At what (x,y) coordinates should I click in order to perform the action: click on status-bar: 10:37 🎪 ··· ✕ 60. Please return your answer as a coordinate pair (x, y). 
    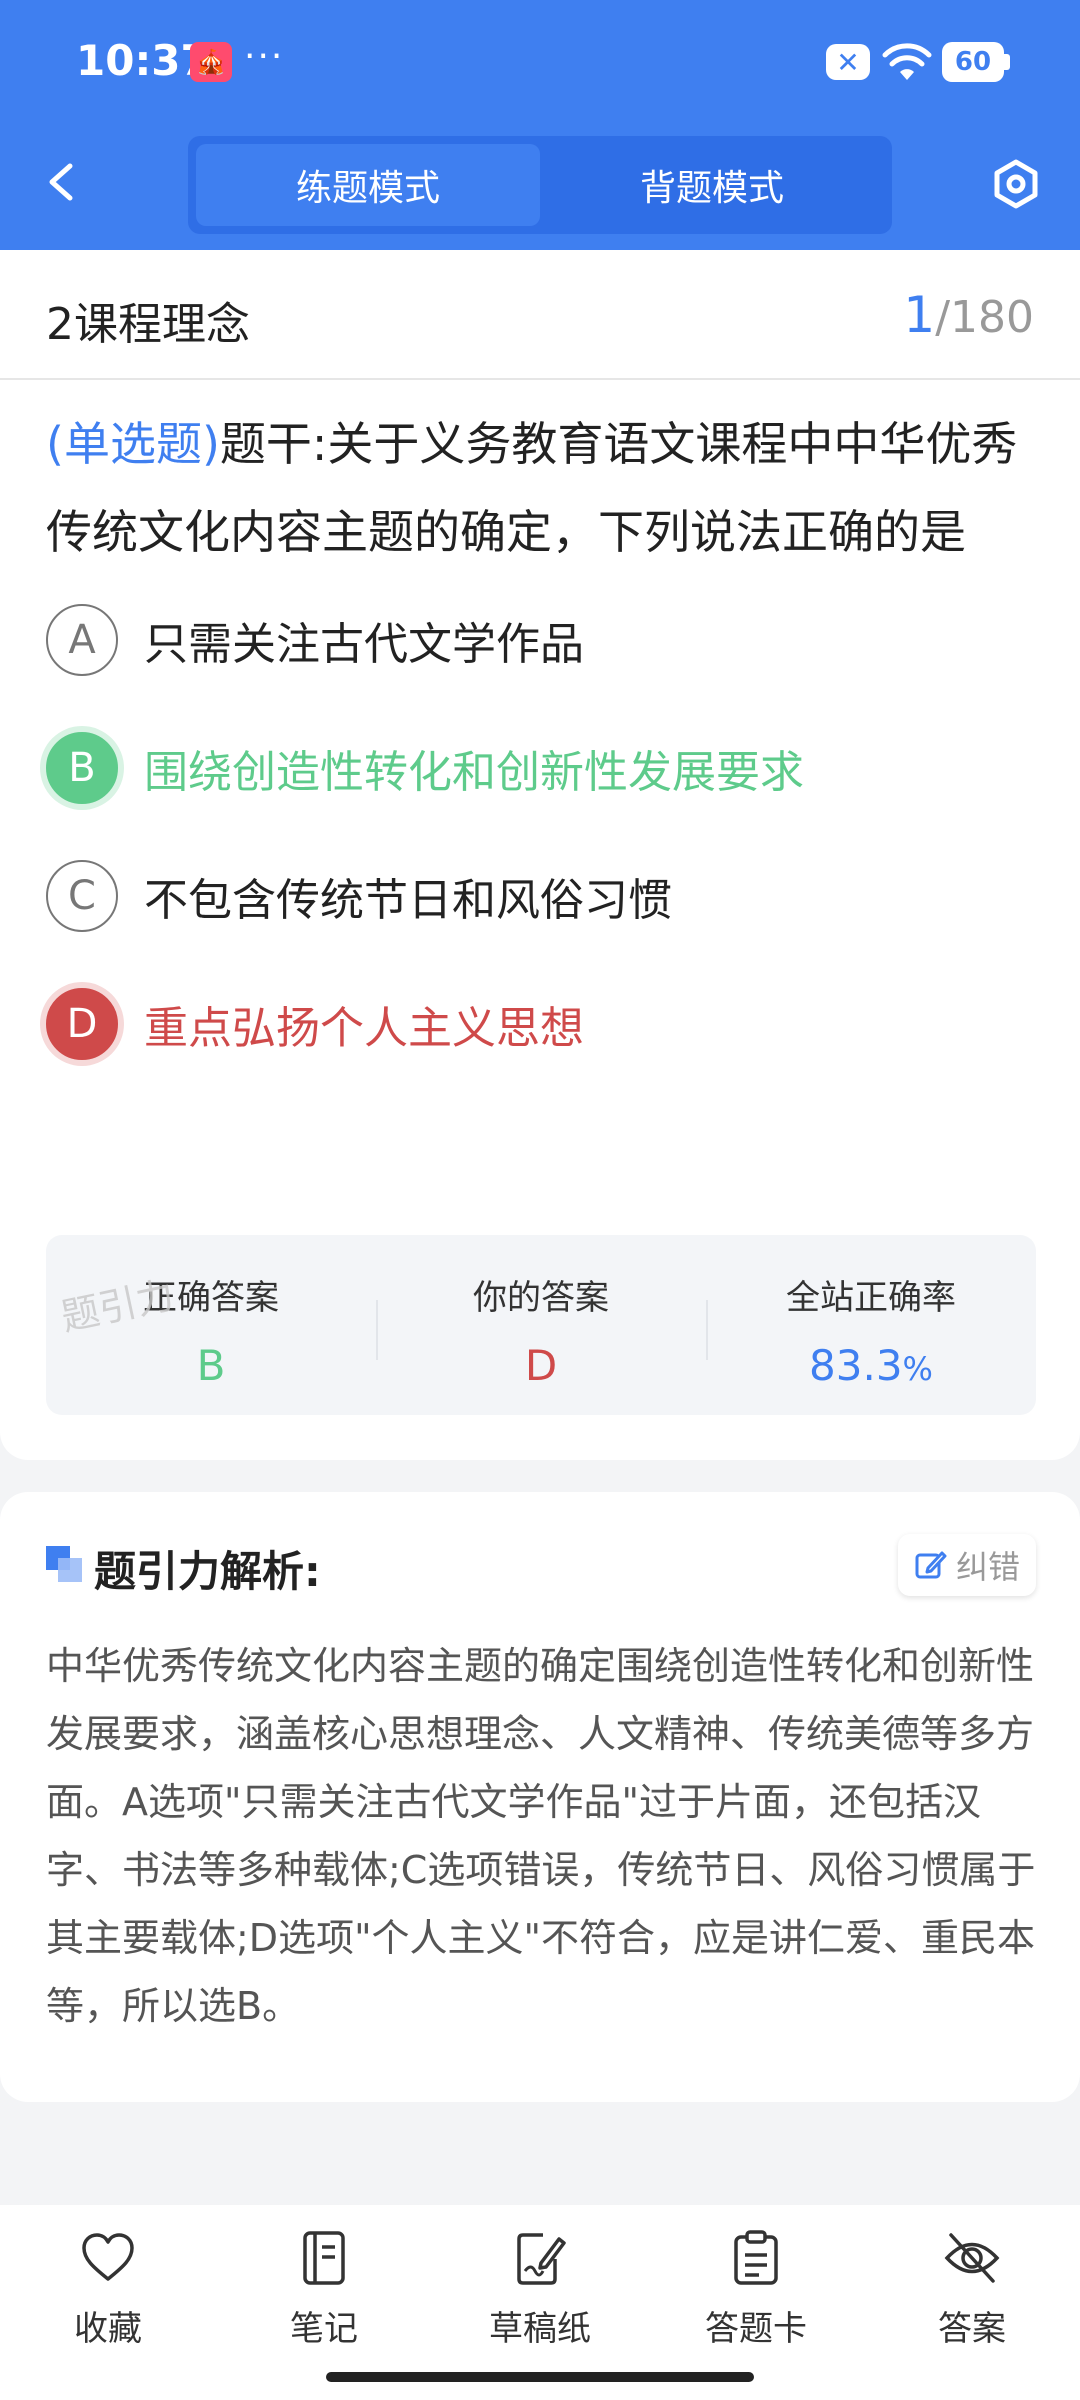
    Looking at the image, I should click on (540, 62).